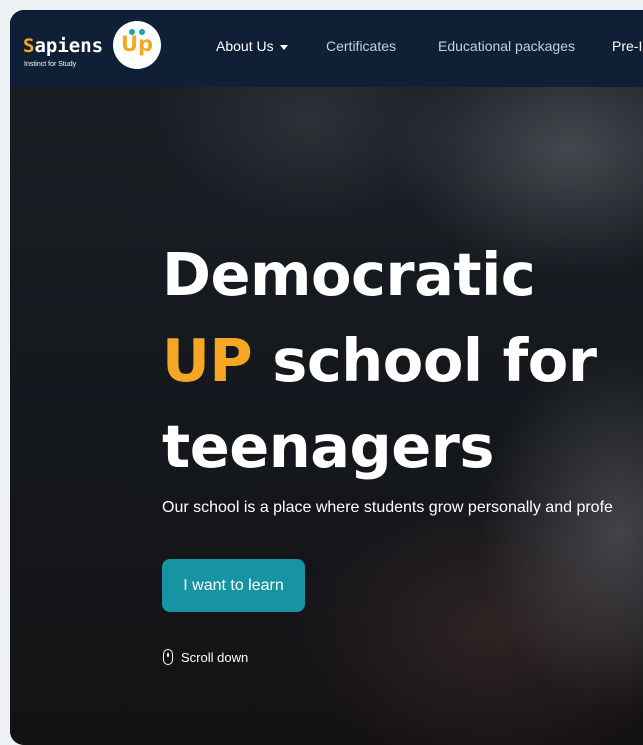  Describe the element at coordinates (50, 64) in the screenshot. I see `logo-tagline: Instinct for Study` at that location.